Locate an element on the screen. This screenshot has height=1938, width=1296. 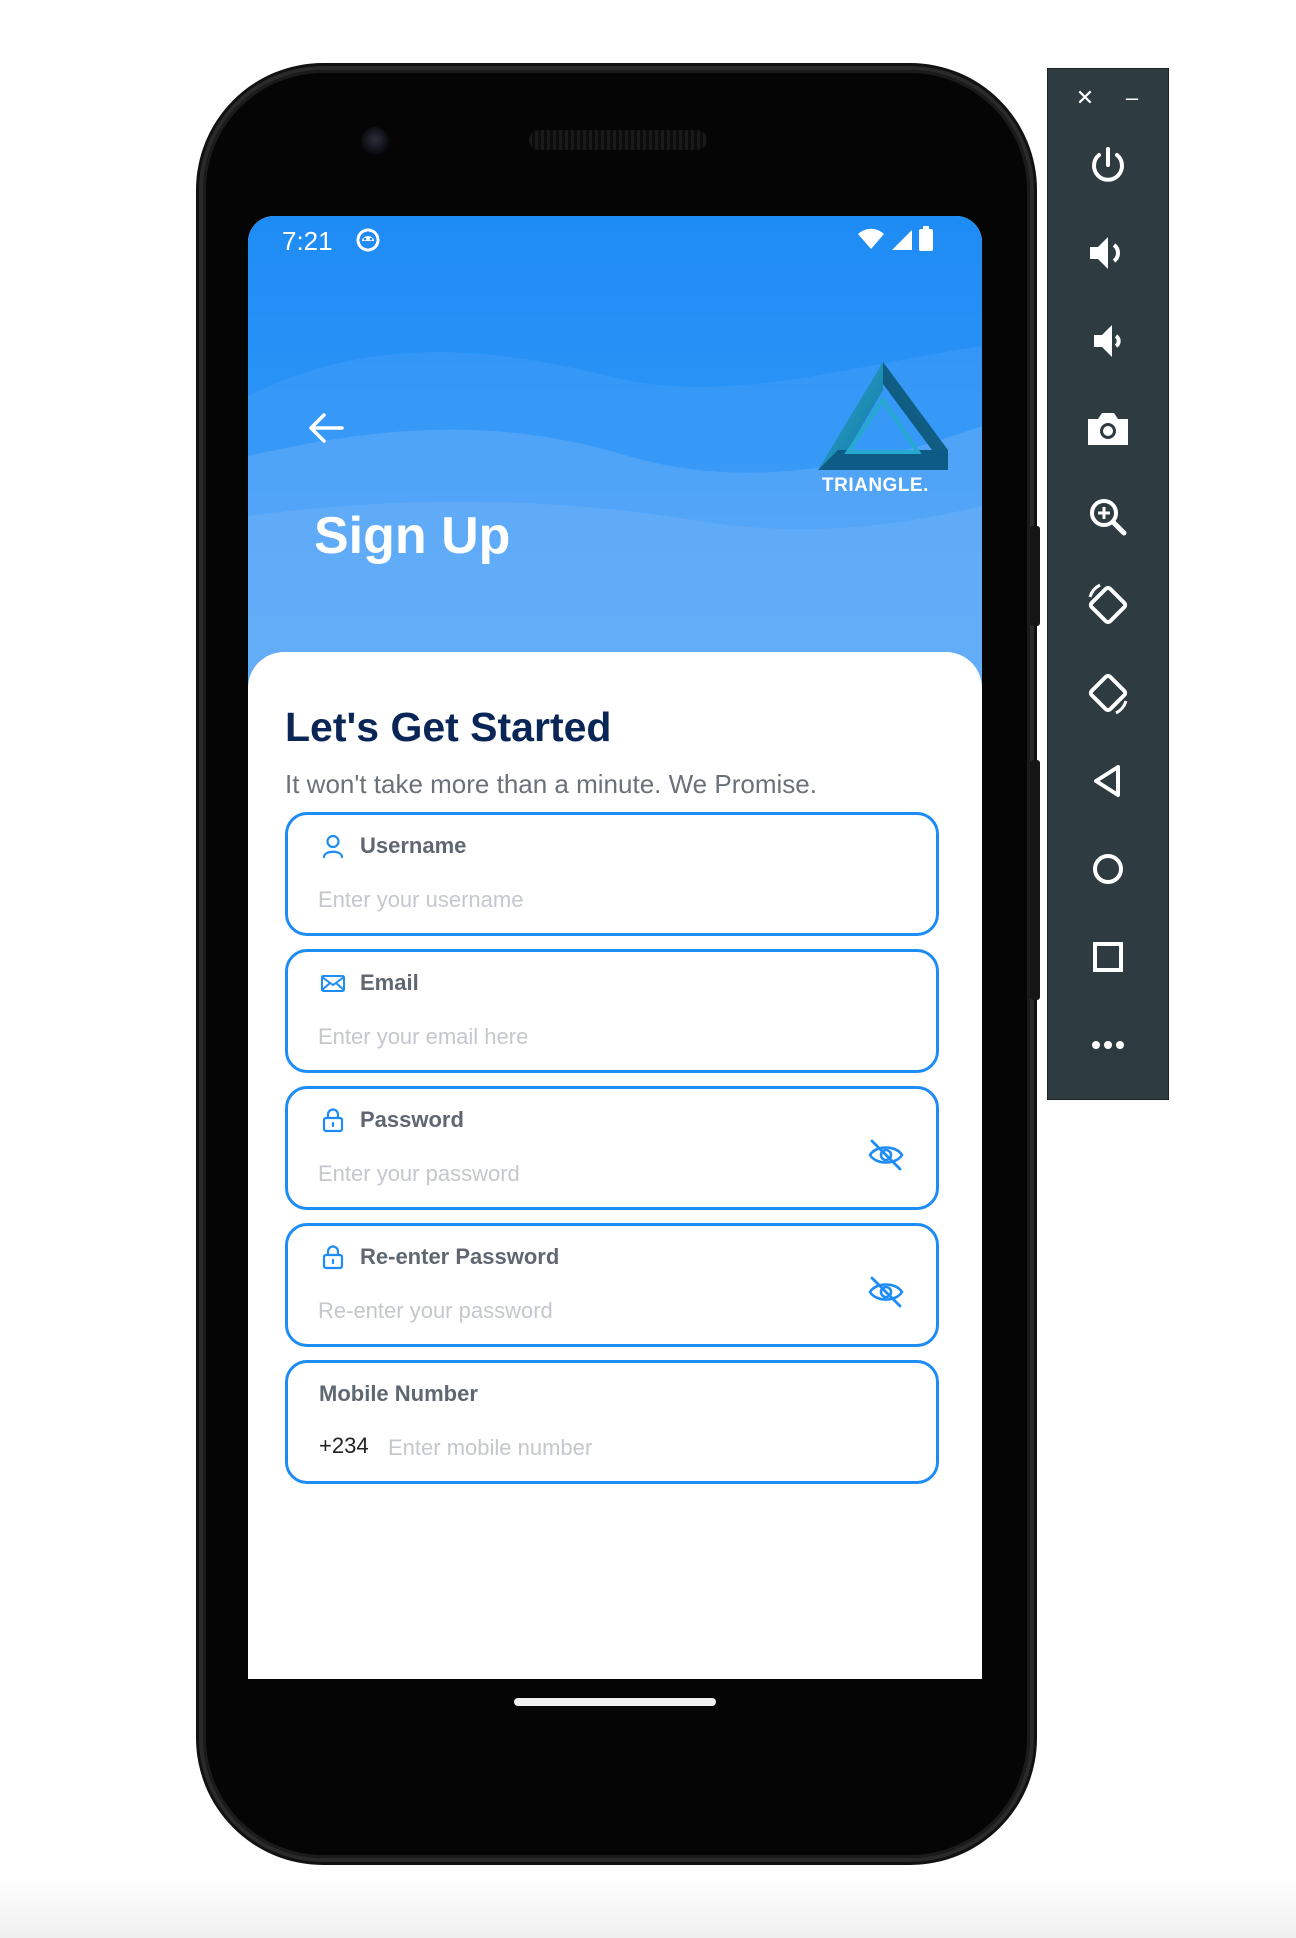
email-field: Email is located at coordinates (612, 1011).